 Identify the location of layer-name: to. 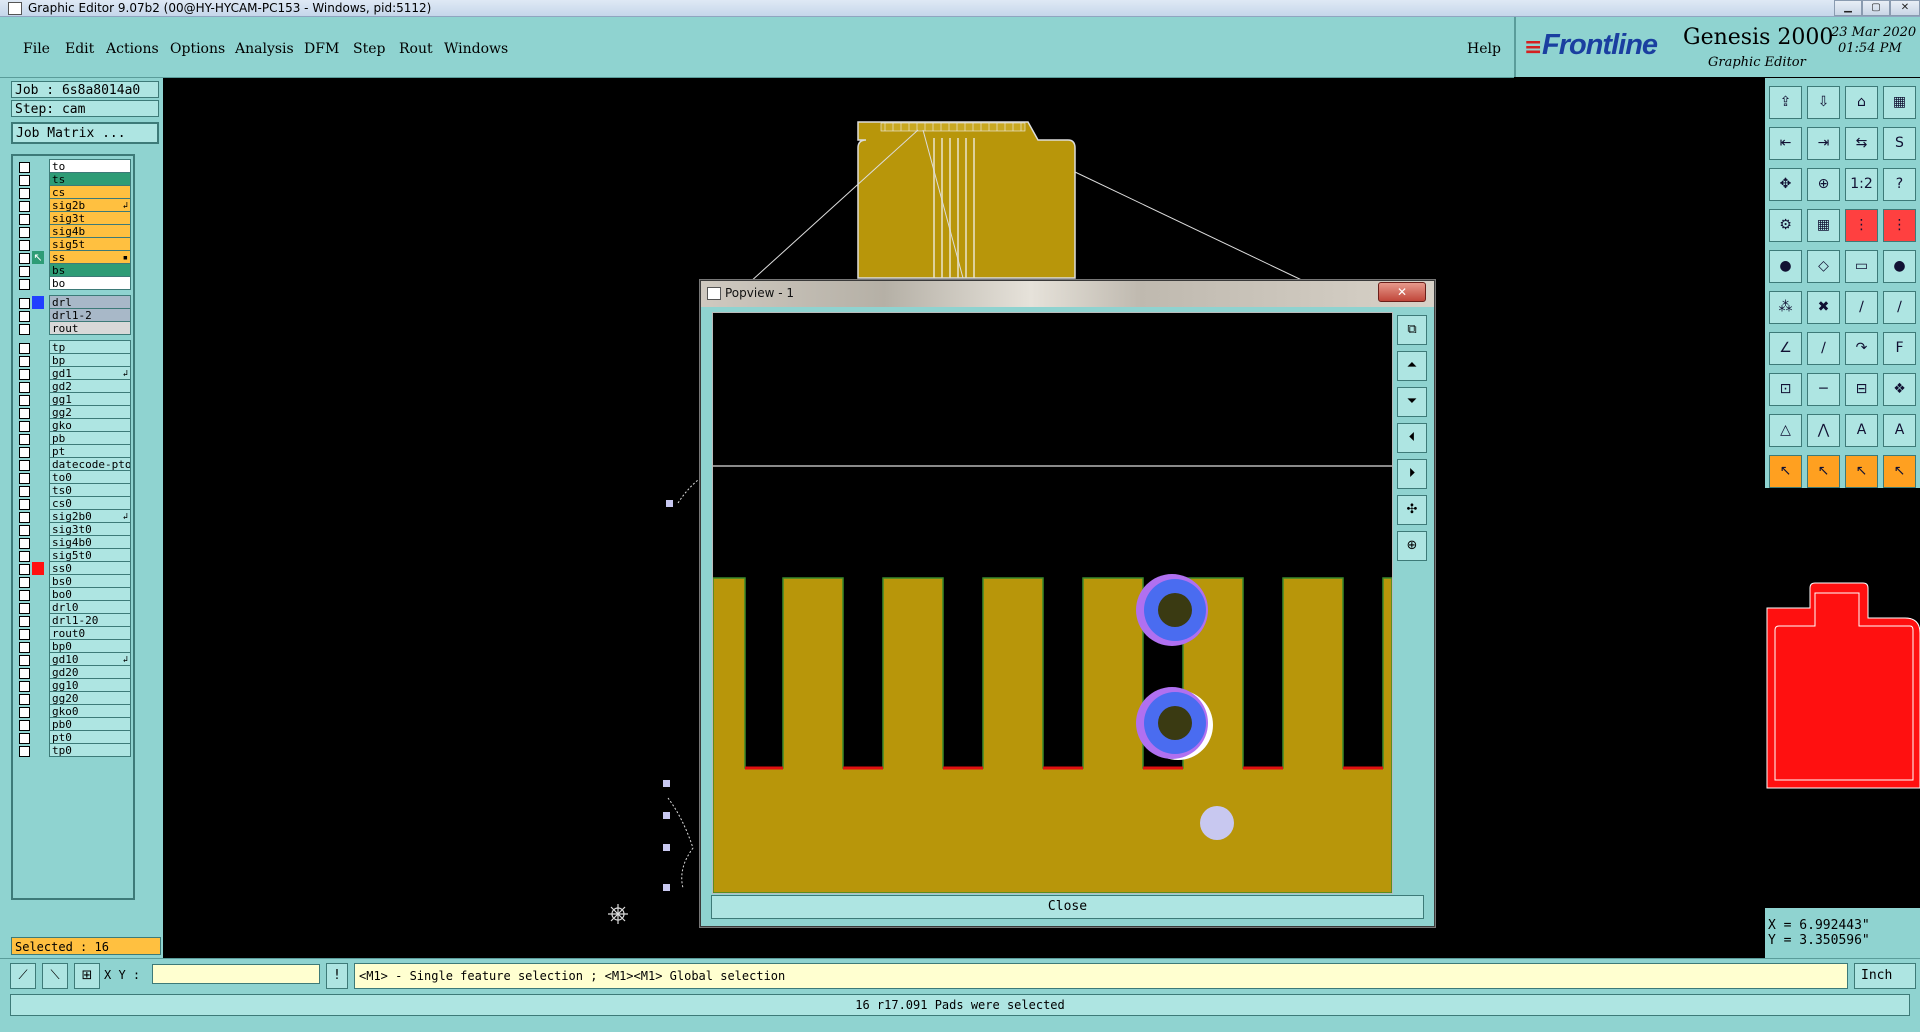
(90, 166).